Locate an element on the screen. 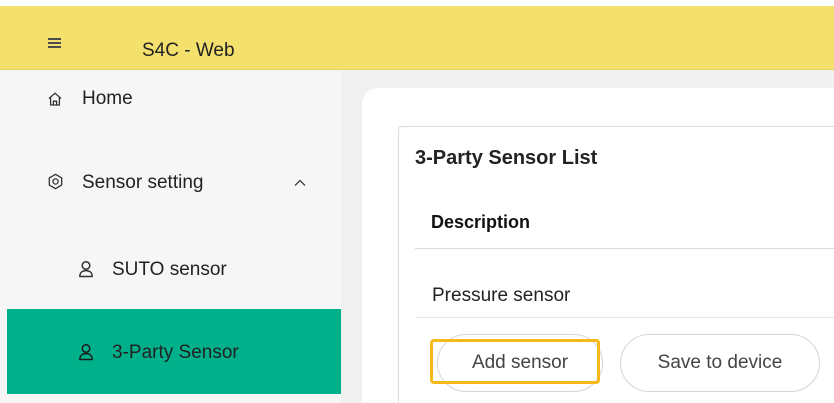  sidebar-item-label: Home is located at coordinates (107, 98).